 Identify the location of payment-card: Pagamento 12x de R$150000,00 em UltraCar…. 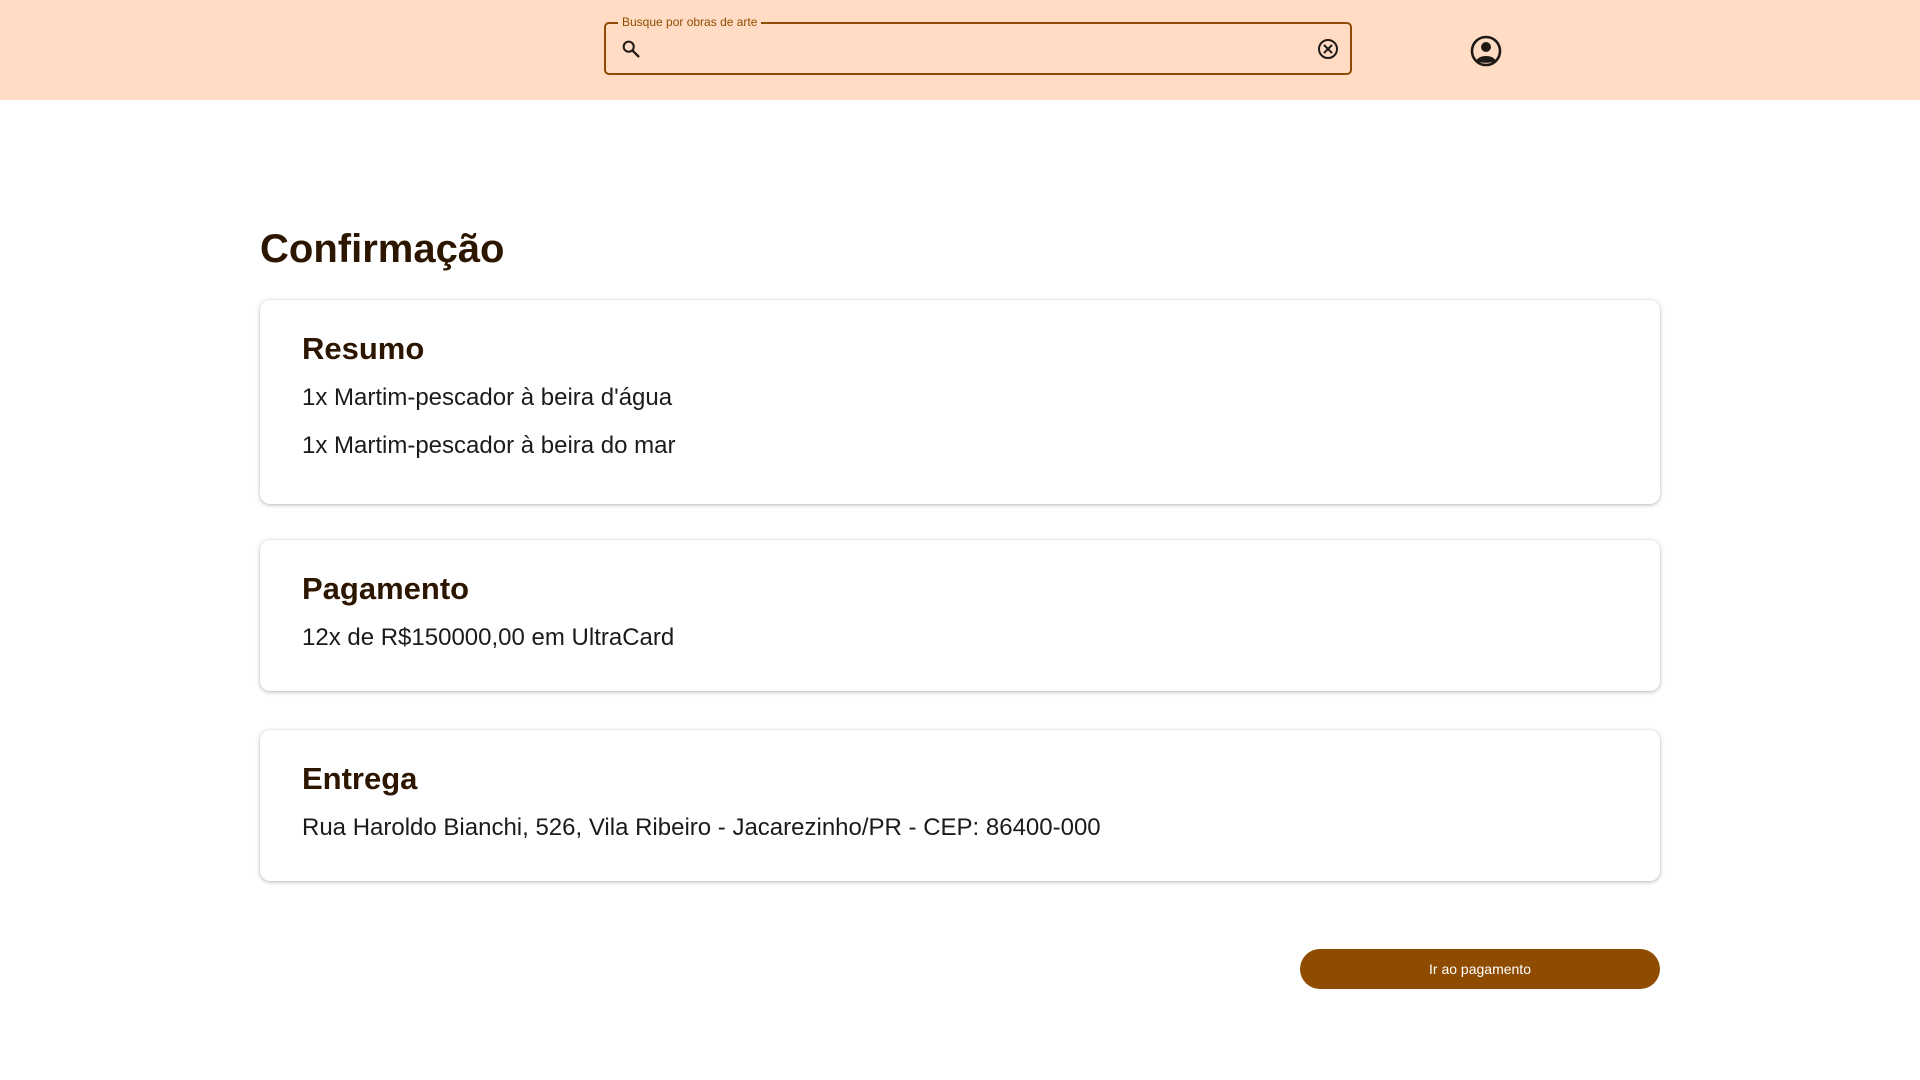
(960, 615).